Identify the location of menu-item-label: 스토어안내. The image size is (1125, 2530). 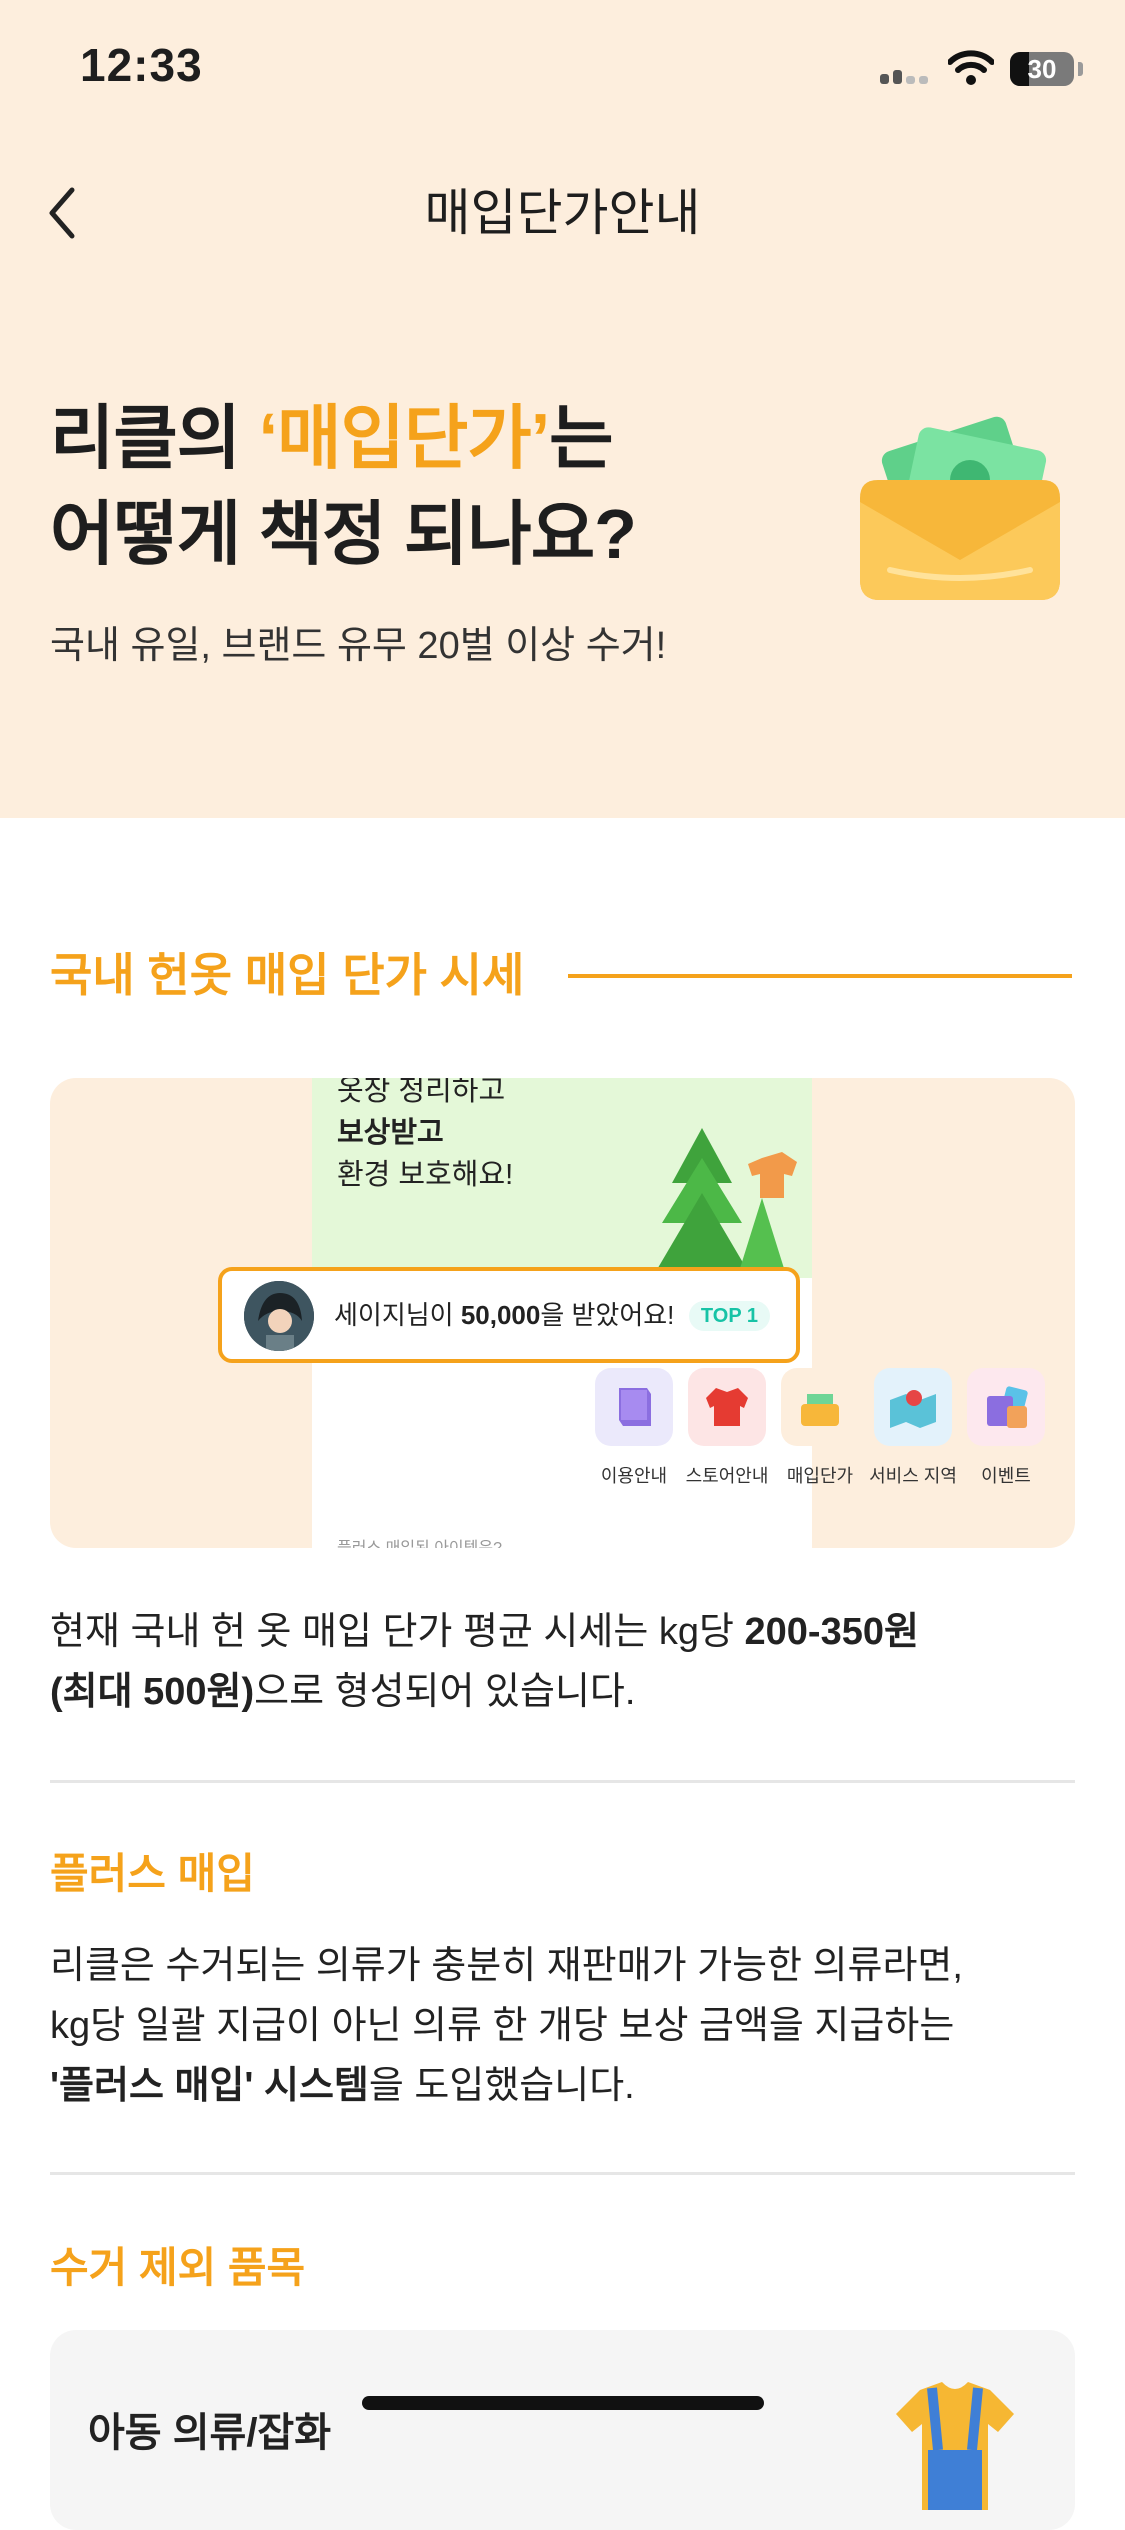
(727, 1476).